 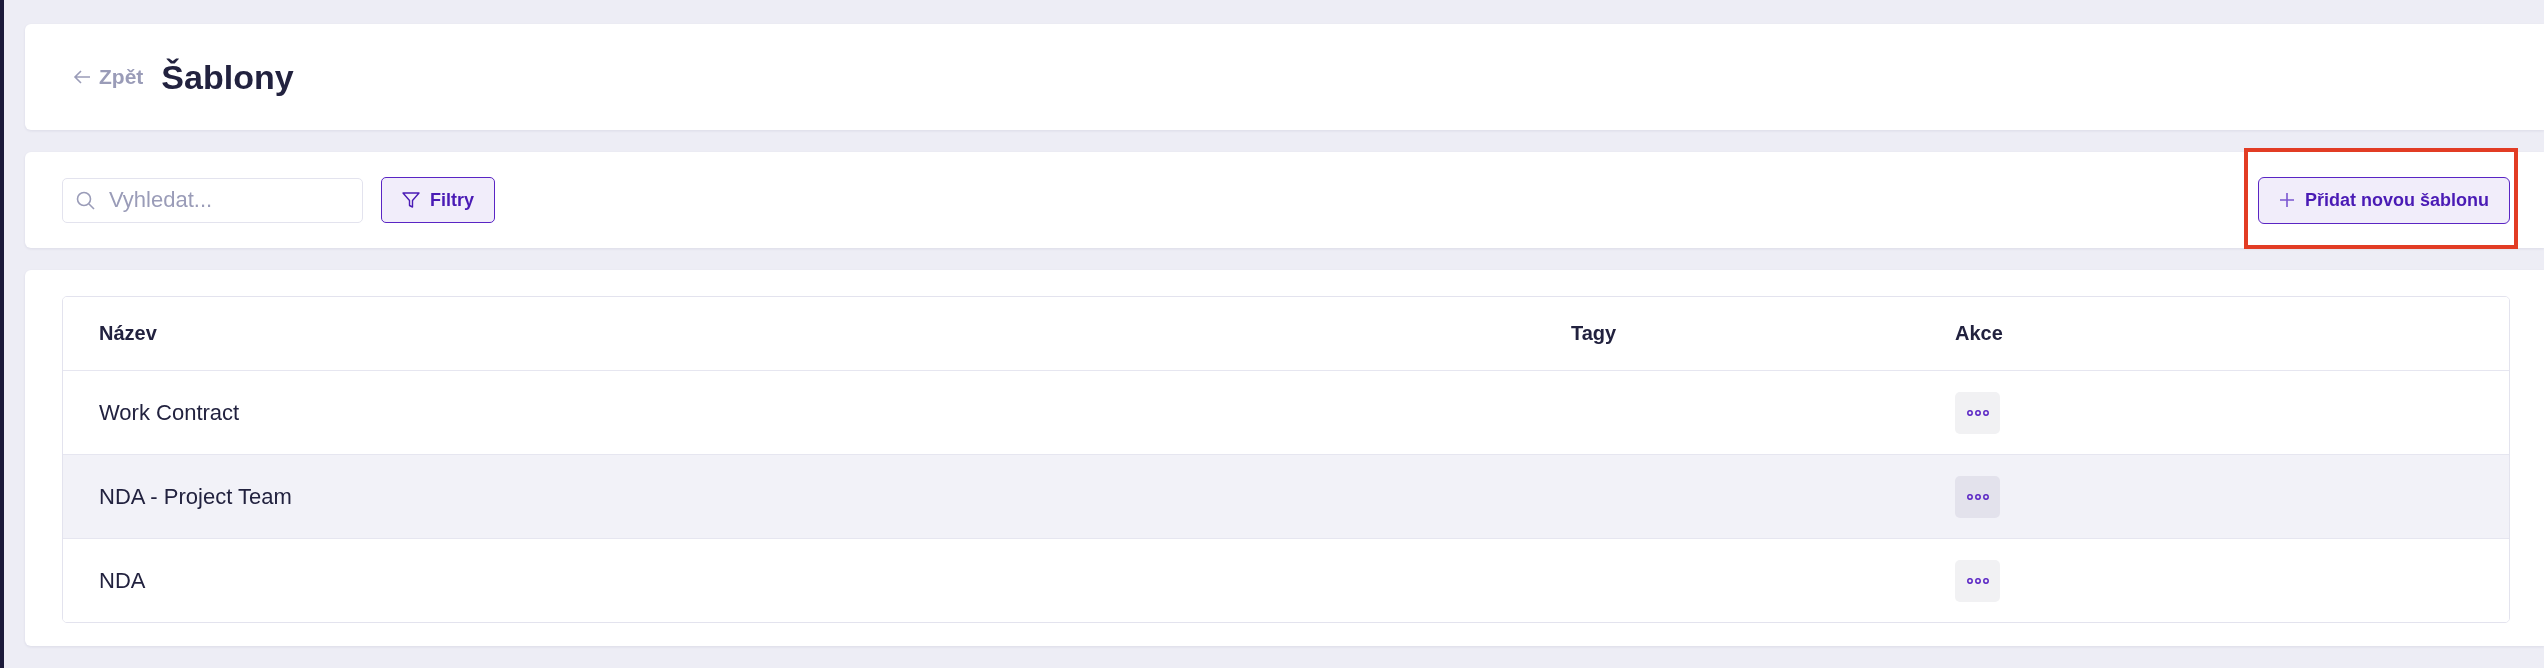 What do you see at coordinates (1979, 333) in the screenshot?
I see `column-header: Akce` at bounding box center [1979, 333].